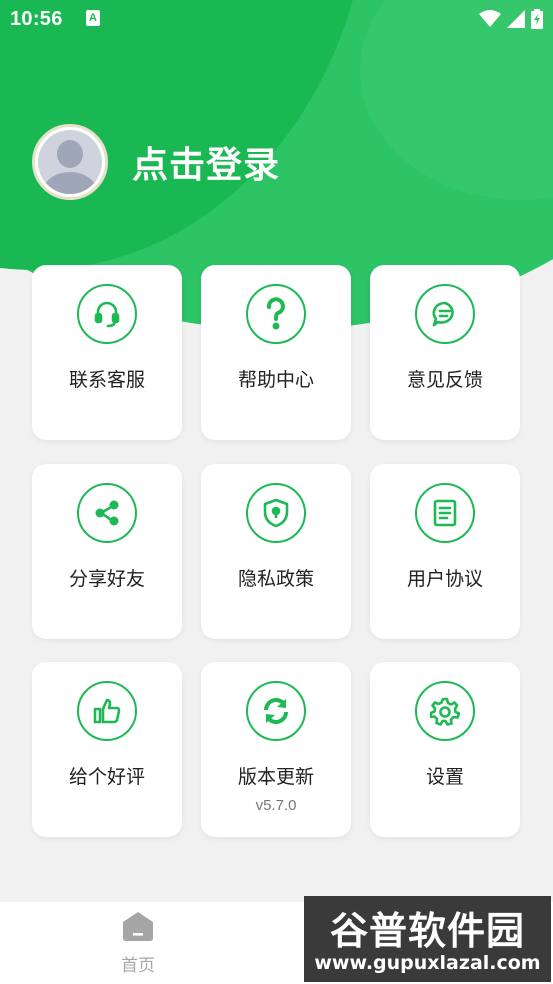 The height and width of the screenshot is (984, 553). I want to click on card-label: 意见反馈, so click(444, 380).